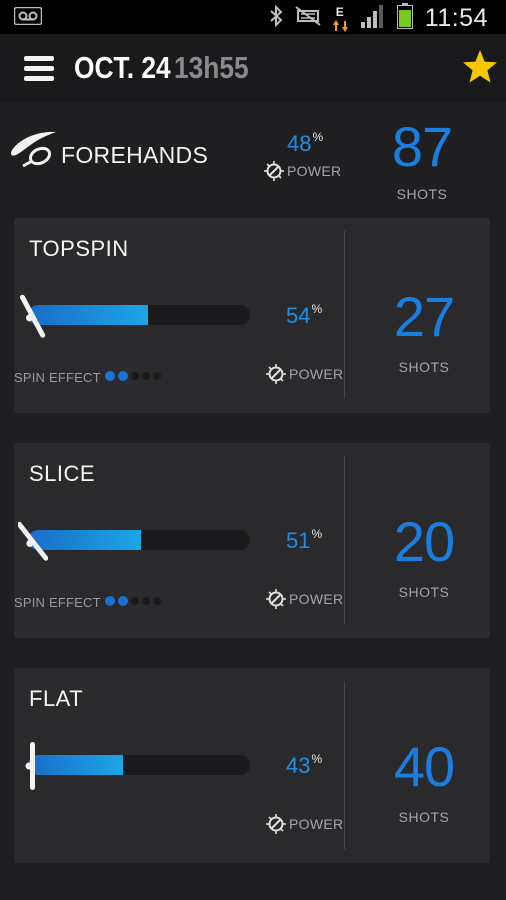  I want to click on voicemail-icon, so click(28, 18).